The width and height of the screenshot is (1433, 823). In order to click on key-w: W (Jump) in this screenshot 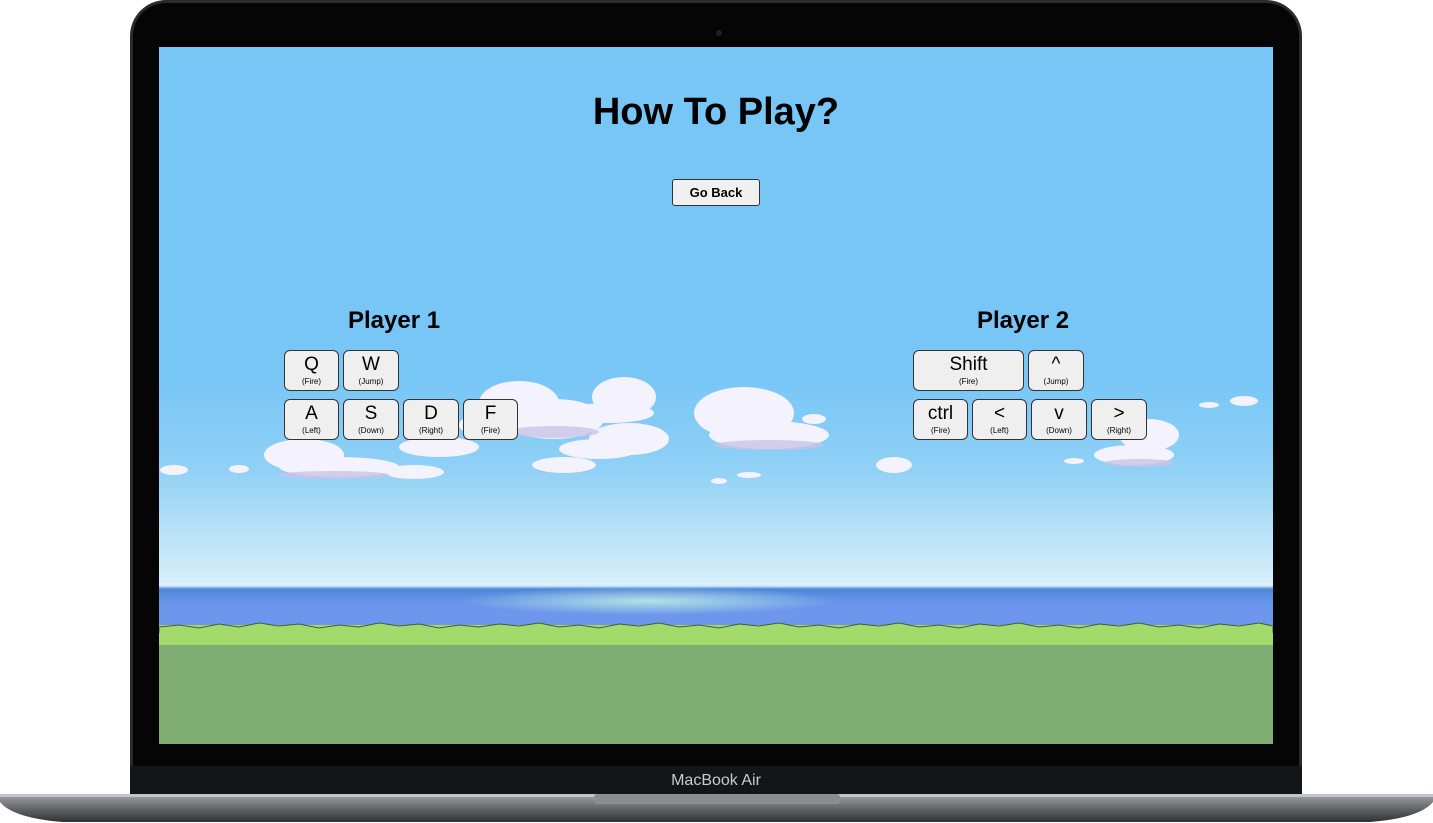, I will do `click(371, 370)`.